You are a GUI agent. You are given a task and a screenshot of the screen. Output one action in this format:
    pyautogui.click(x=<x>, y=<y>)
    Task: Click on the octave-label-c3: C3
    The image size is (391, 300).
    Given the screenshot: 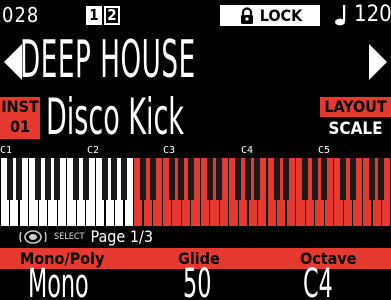 What is the action you would take?
    pyautogui.click(x=169, y=150)
    